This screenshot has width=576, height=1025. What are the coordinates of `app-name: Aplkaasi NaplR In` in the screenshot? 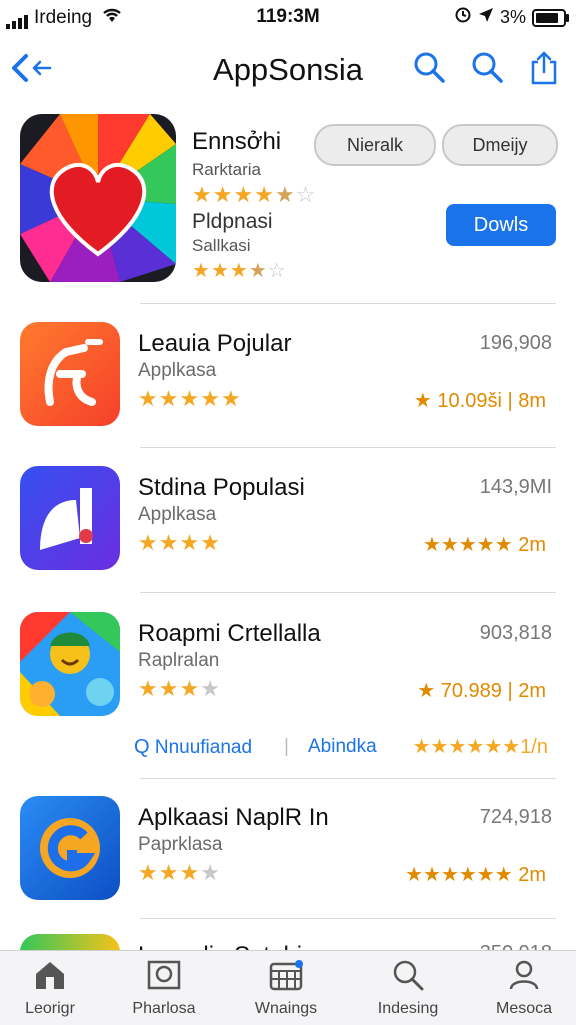 It's located at (233, 817).